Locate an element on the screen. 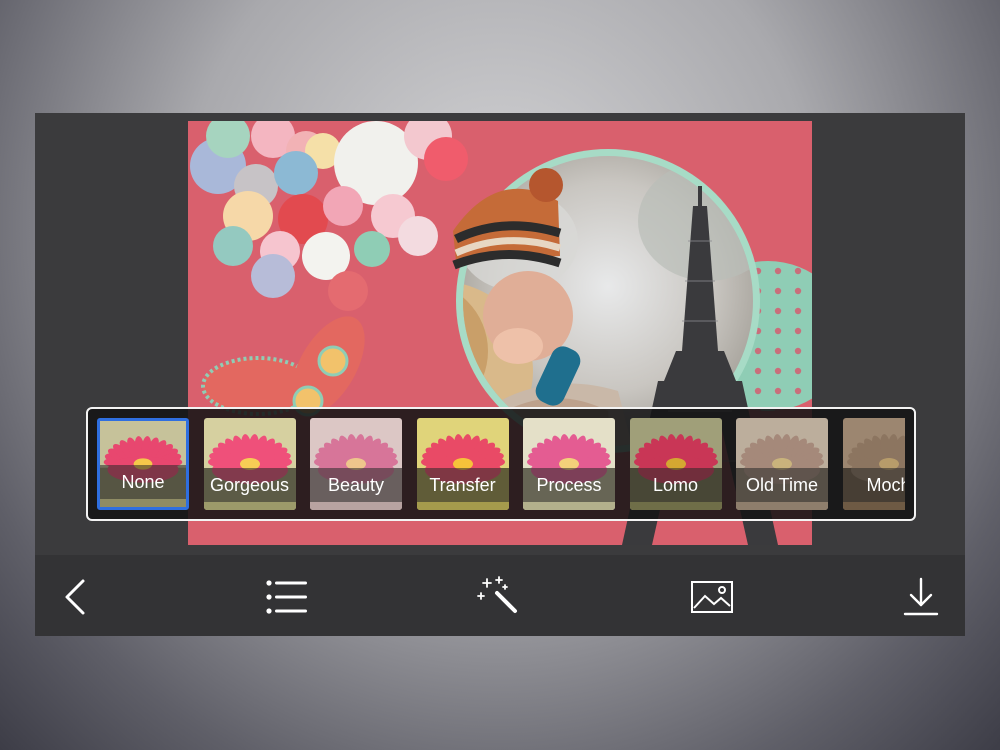 Image resolution: width=1000 pixels, height=750 pixels. filter-item: Beauty is located at coordinates (356, 464).